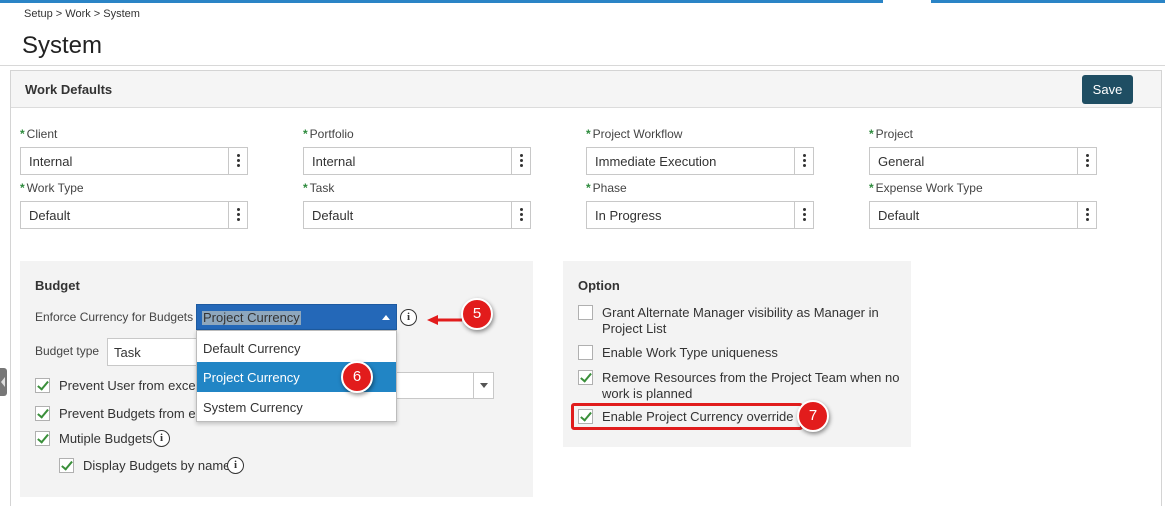 The height and width of the screenshot is (506, 1165). Describe the element at coordinates (1107, 89) in the screenshot. I see `save-button: Save` at that location.